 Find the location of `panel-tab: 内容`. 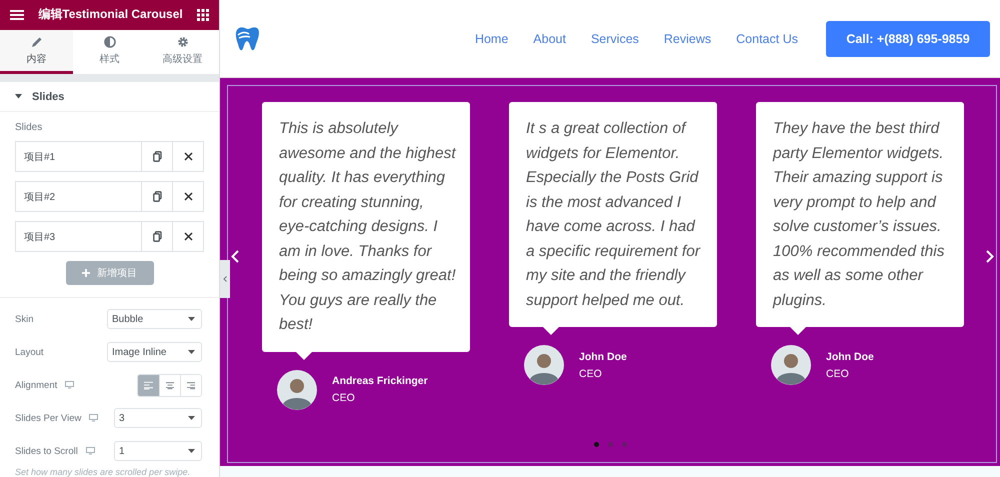

panel-tab: 内容 is located at coordinates (36, 52).